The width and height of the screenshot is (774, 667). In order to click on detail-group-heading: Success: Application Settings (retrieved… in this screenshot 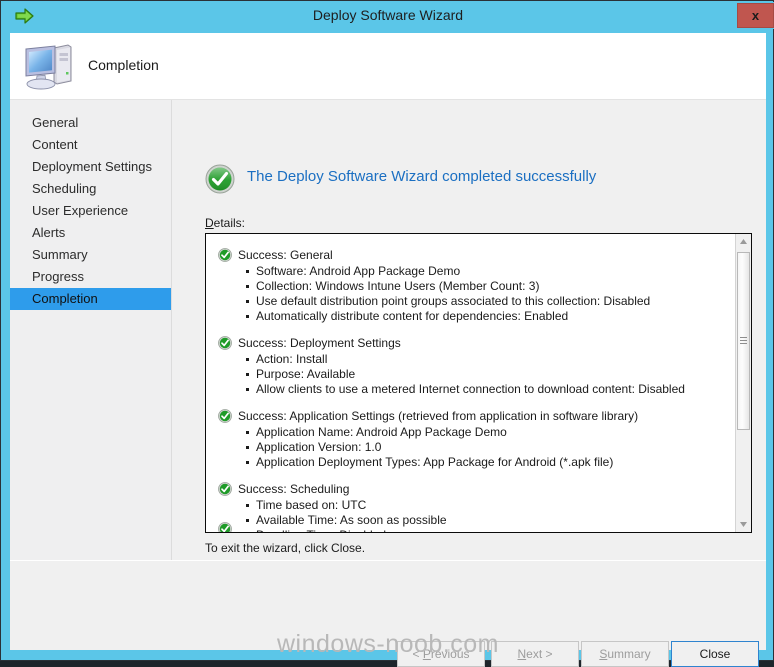, I will do `click(476, 416)`.